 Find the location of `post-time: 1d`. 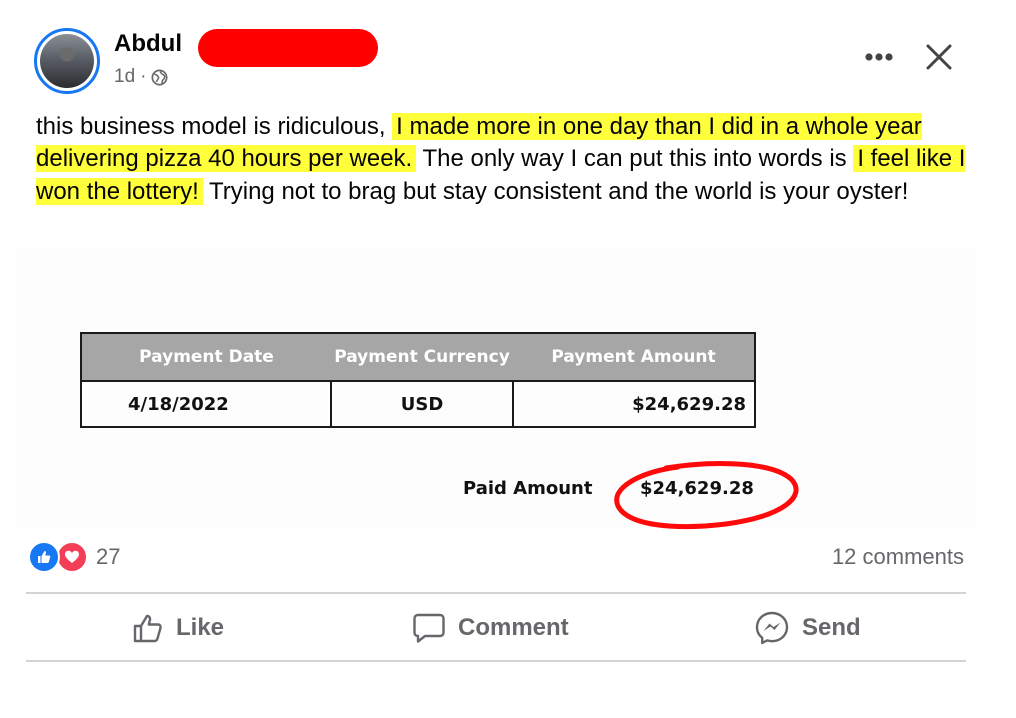

post-time: 1d is located at coordinates (124, 77).